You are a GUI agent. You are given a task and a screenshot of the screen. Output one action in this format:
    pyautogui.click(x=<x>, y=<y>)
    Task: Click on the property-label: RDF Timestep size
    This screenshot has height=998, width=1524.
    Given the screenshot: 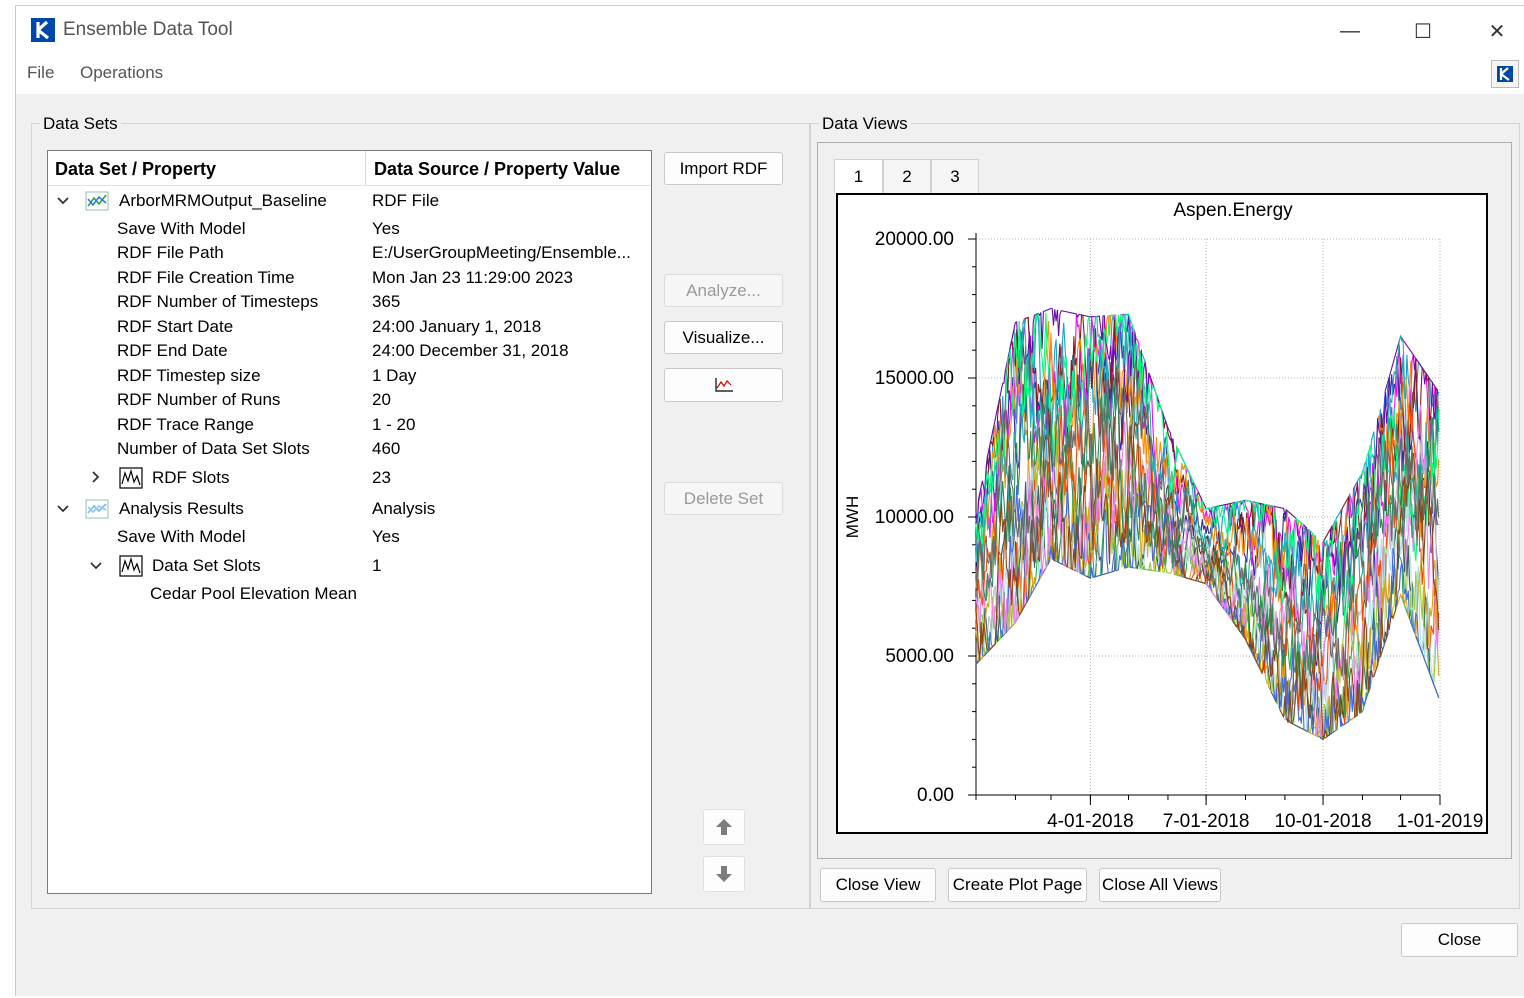 What is the action you would take?
    pyautogui.click(x=189, y=375)
    